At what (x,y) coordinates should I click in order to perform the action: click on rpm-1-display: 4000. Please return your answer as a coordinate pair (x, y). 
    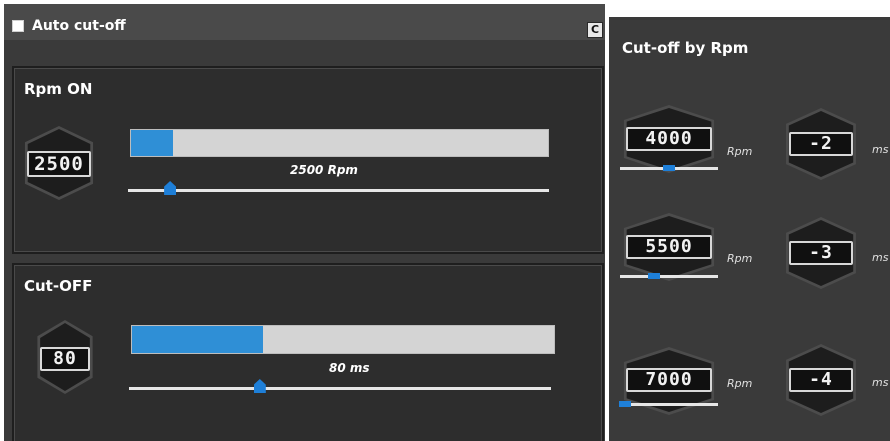
    Looking at the image, I should click on (669, 139).